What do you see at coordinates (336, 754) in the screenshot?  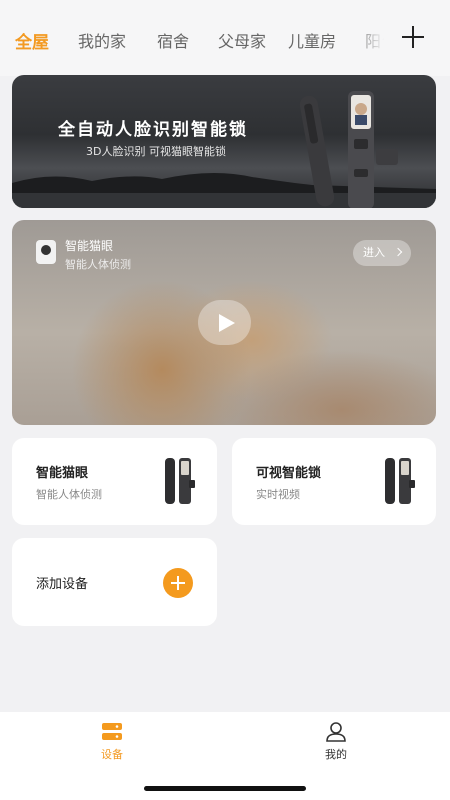 I see `nav-mine-label: 我的` at bounding box center [336, 754].